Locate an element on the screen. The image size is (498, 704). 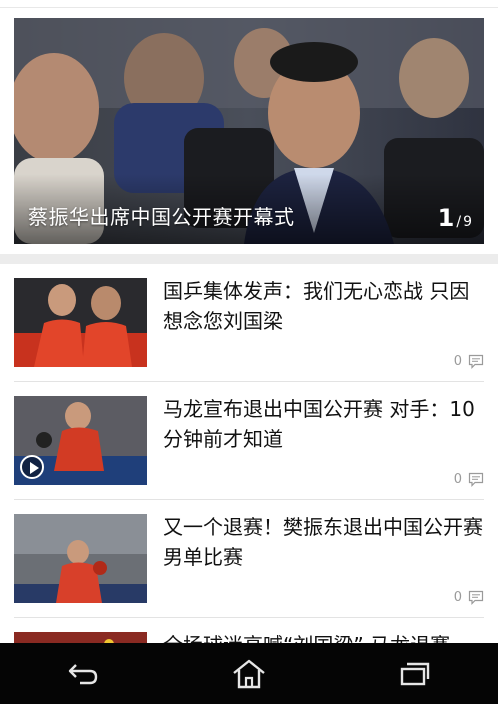
news-title: 国乒集体发声：我们无心恋战 只因想念您刘国梁 is located at coordinates (323, 306).